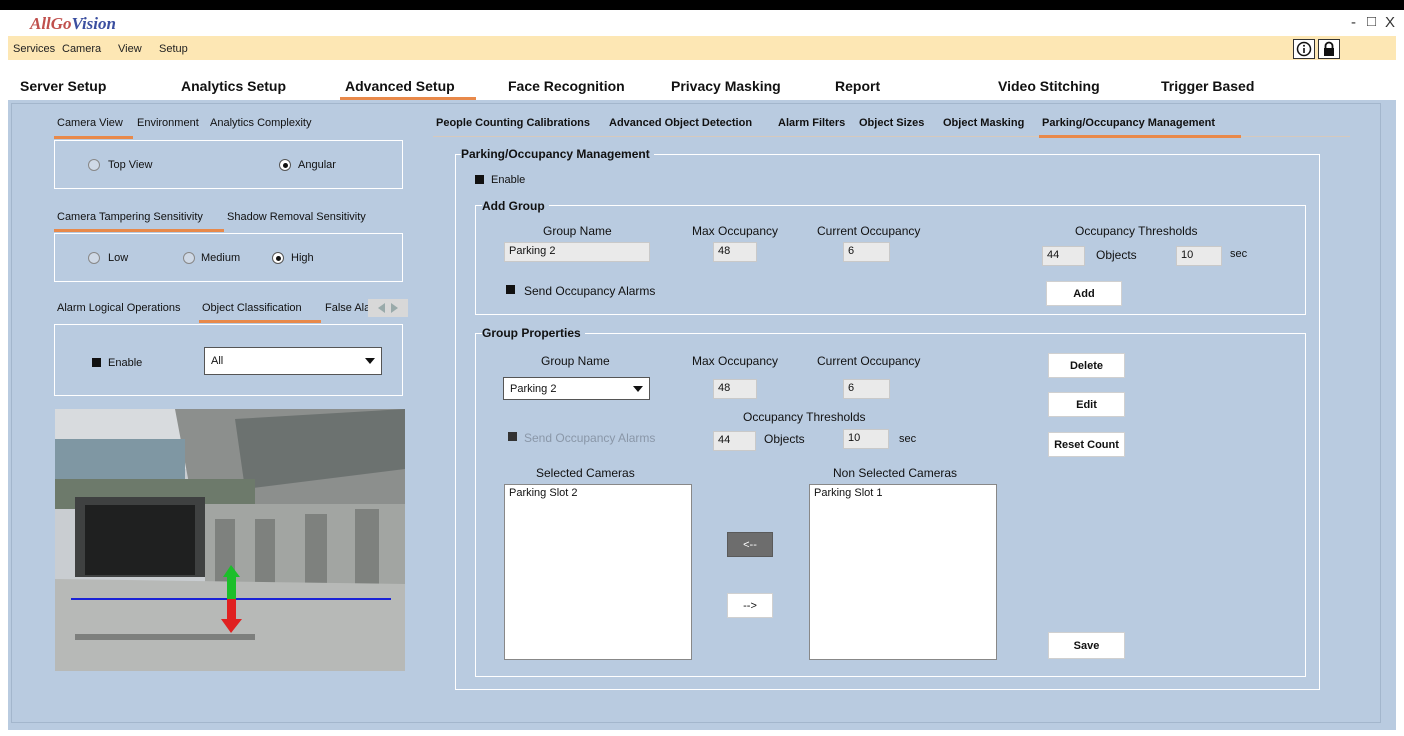 The height and width of the screenshot is (736, 1404). What do you see at coordinates (1199, 256) in the screenshot?
I see `add-threshold-sec-input: 10` at bounding box center [1199, 256].